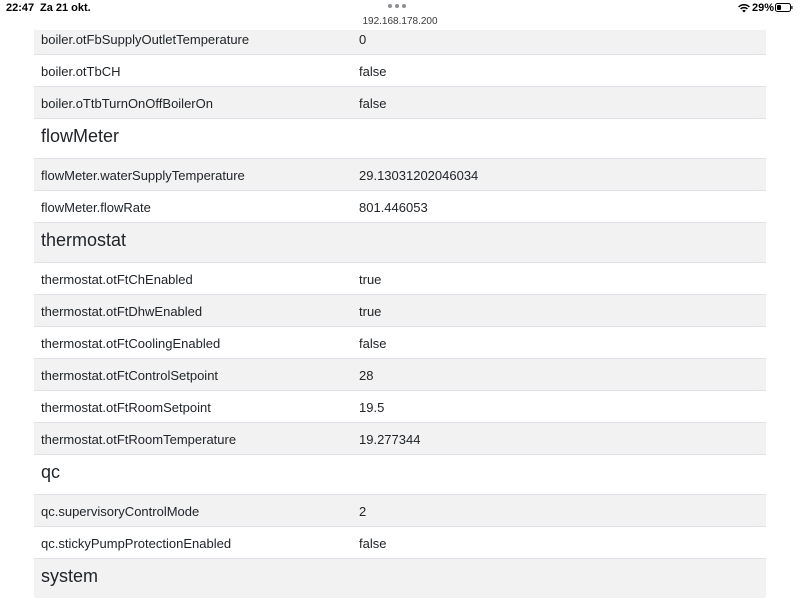 The width and height of the screenshot is (800, 600). What do you see at coordinates (400, 242) in the screenshot?
I see `section-header-thermostat: thermostat` at bounding box center [400, 242].